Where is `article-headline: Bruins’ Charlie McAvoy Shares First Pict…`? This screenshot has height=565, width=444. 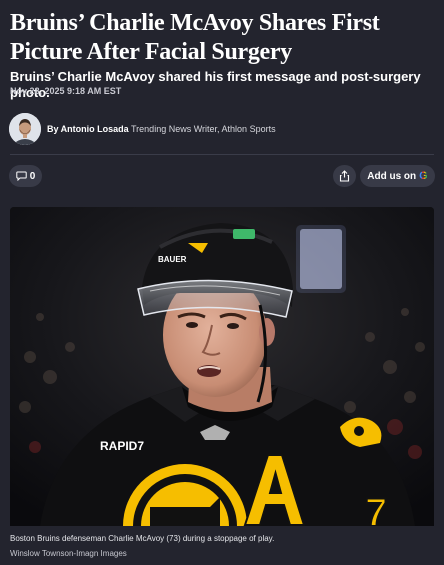
article-headline: Bruins’ Charlie McAvoy Shares First Pict… is located at coordinates (195, 37).